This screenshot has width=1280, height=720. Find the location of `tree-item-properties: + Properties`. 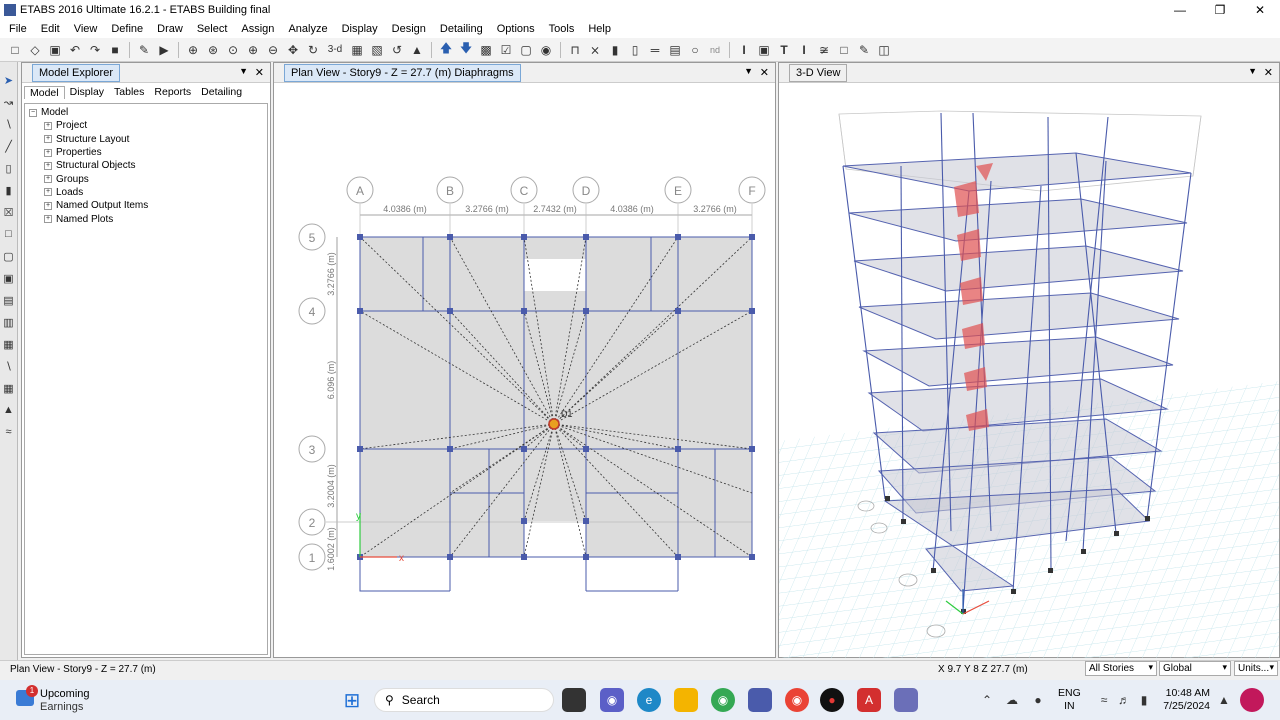

tree-item-properties: + Properties is located at coordinates (146, 152).